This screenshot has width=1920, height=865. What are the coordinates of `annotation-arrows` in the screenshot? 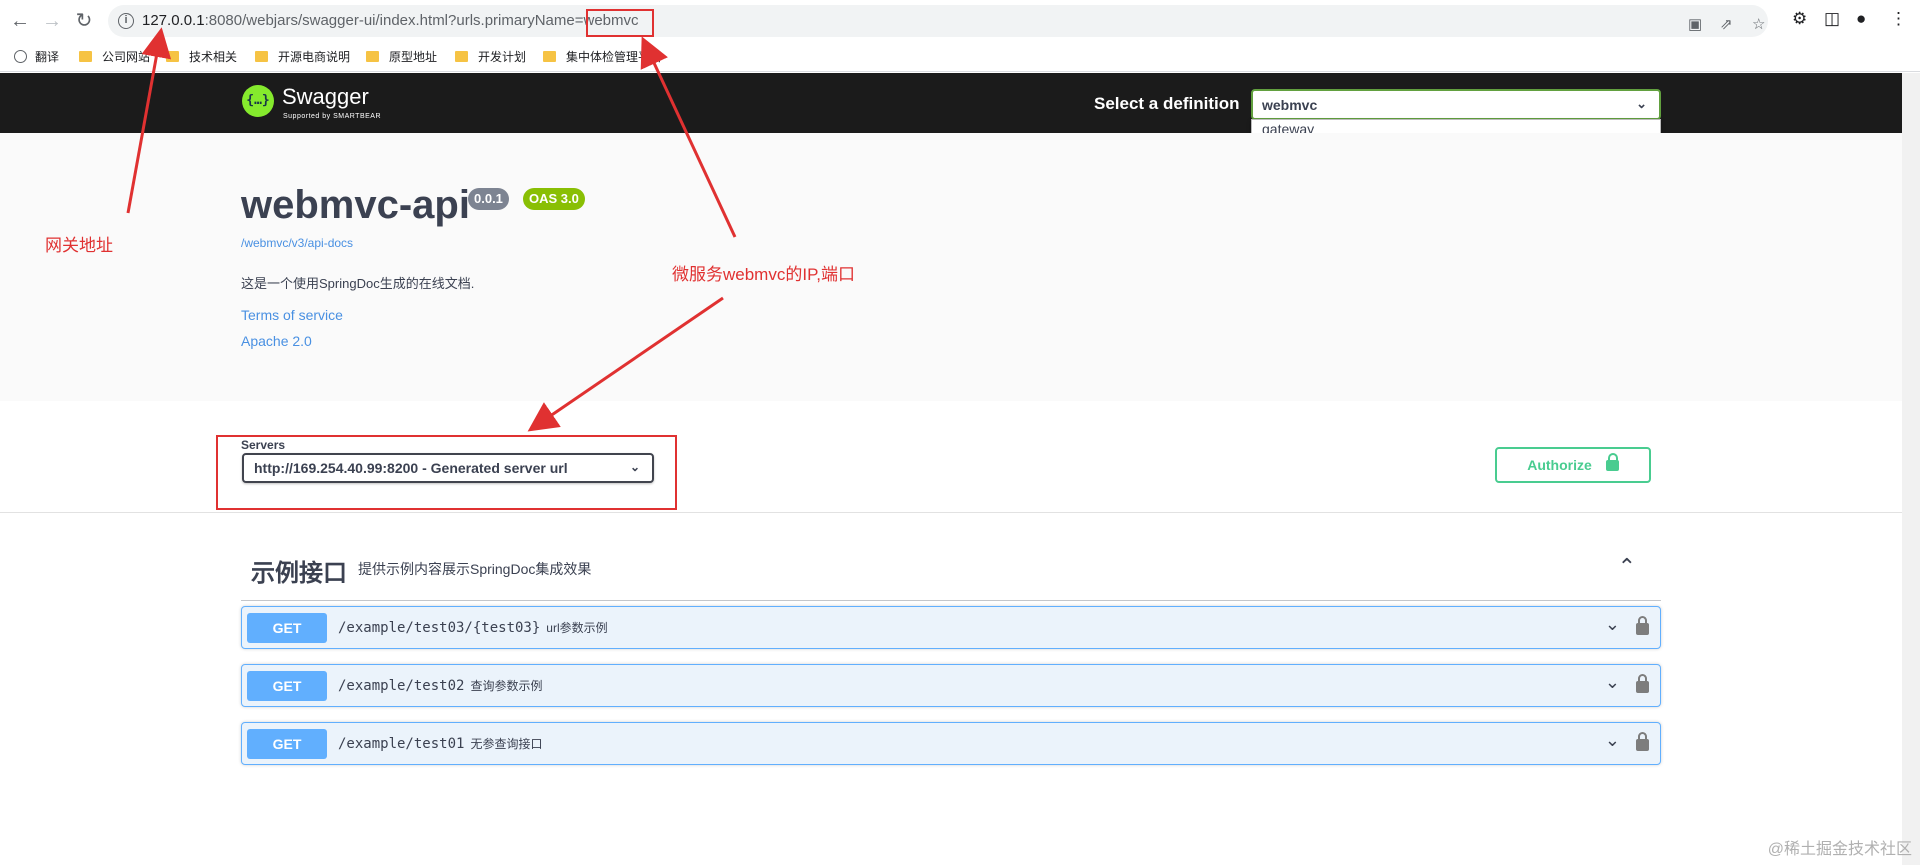 It's located at (431, 229).